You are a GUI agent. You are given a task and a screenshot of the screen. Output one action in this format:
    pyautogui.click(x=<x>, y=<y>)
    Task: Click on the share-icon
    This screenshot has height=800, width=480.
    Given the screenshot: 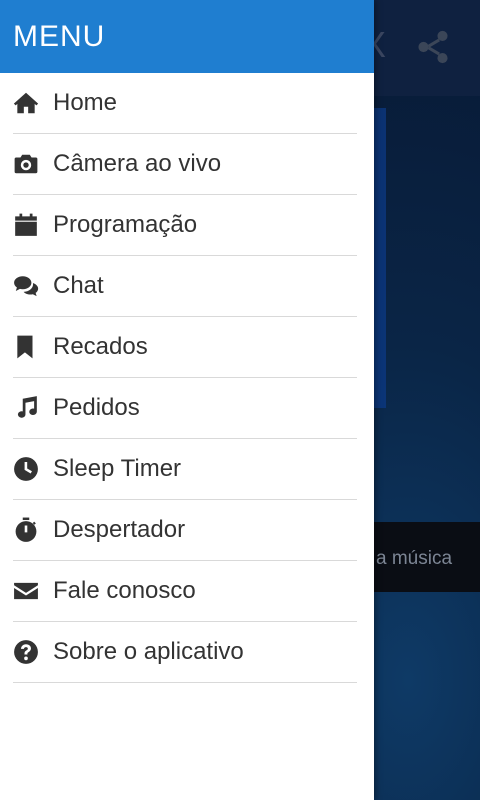 What is the action you would take?
    pyautogui.click(x=433, y=47)
    